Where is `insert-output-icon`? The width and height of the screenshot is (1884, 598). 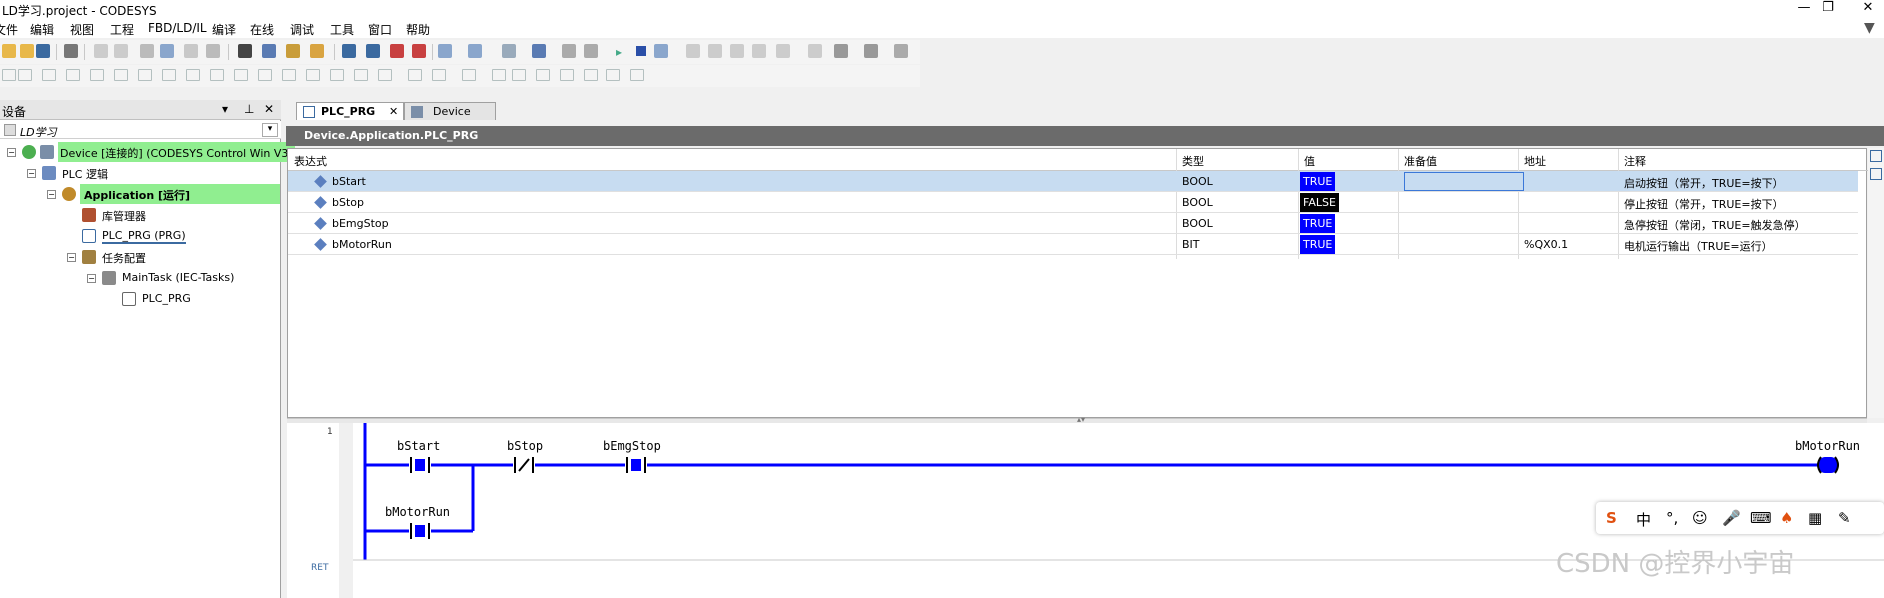
insert-output-icon is located at coordinates (337, 75).